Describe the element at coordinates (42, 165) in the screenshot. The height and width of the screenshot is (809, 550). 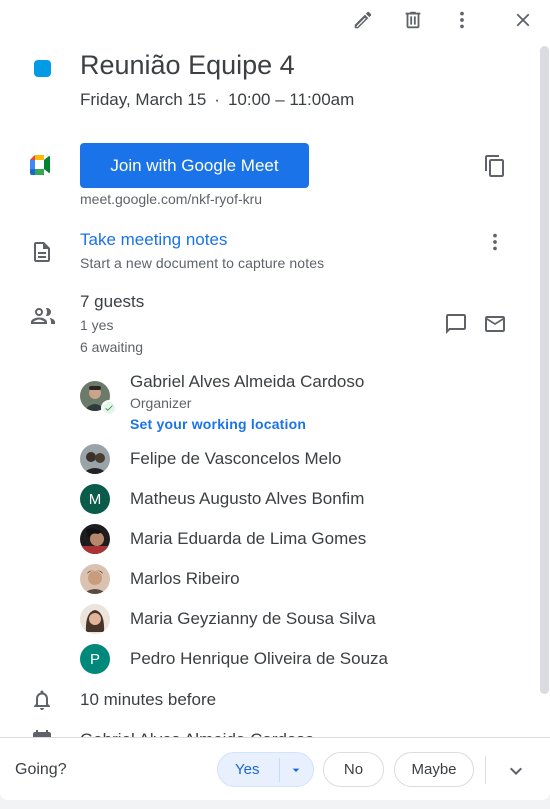
I see `google-meet-icon` at that location.